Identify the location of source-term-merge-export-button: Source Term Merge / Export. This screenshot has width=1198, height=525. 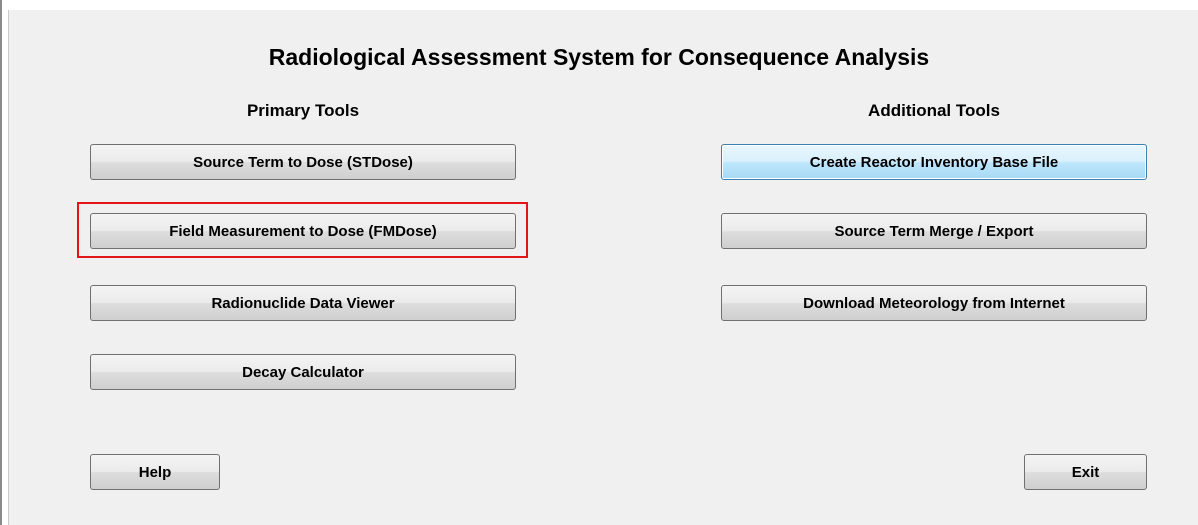
(934, 231).